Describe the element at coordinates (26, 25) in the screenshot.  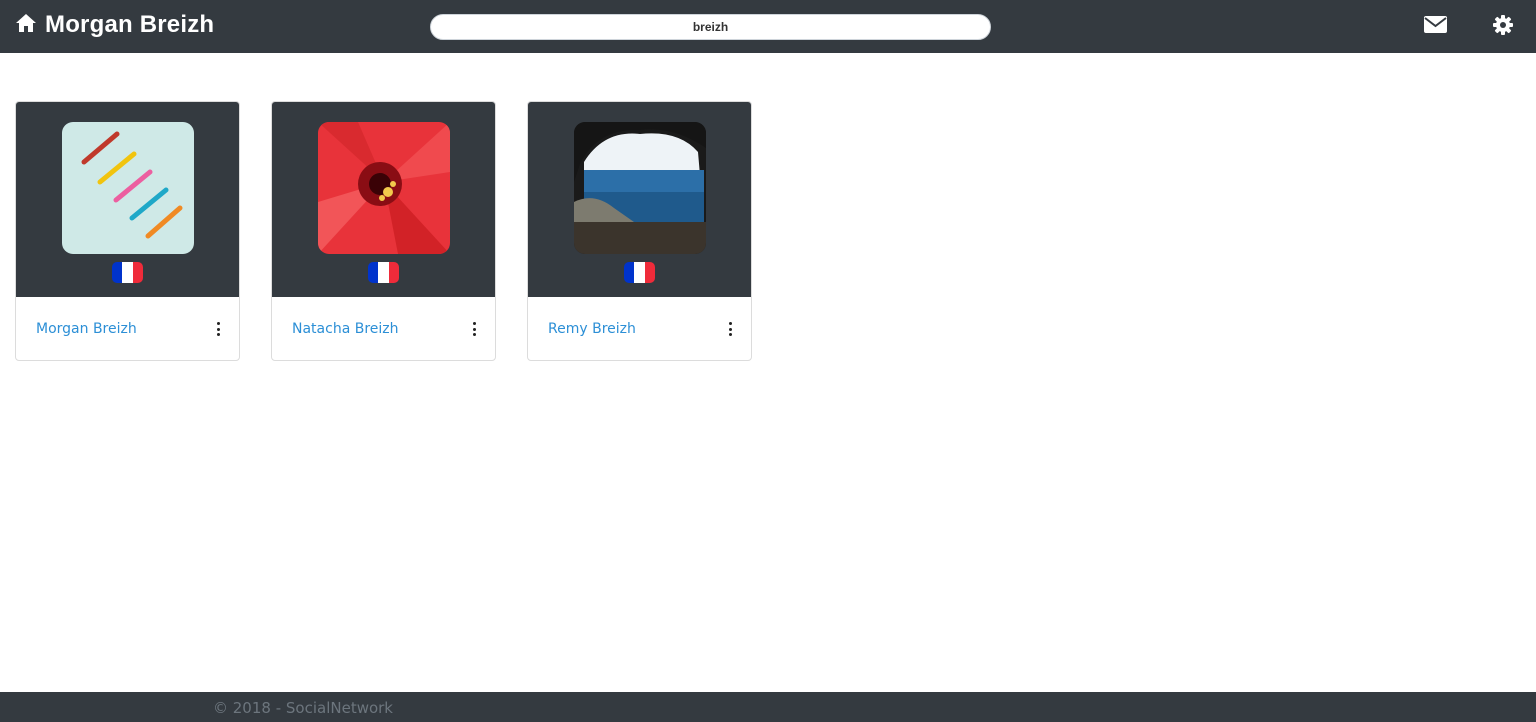
I see `home-icon` at that location.